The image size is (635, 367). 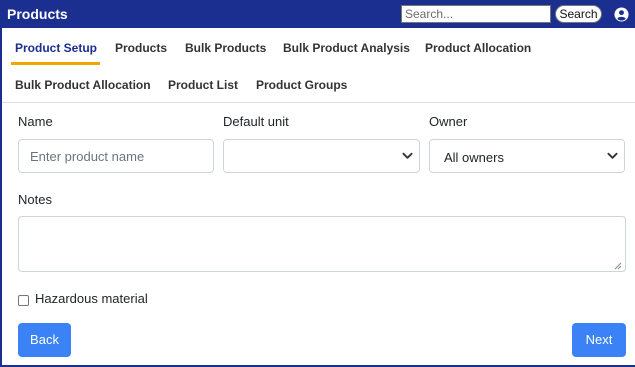 I want to click on tab-bulk-product-analysis: Bulk Product Analysis, so click(x=346, y=48).